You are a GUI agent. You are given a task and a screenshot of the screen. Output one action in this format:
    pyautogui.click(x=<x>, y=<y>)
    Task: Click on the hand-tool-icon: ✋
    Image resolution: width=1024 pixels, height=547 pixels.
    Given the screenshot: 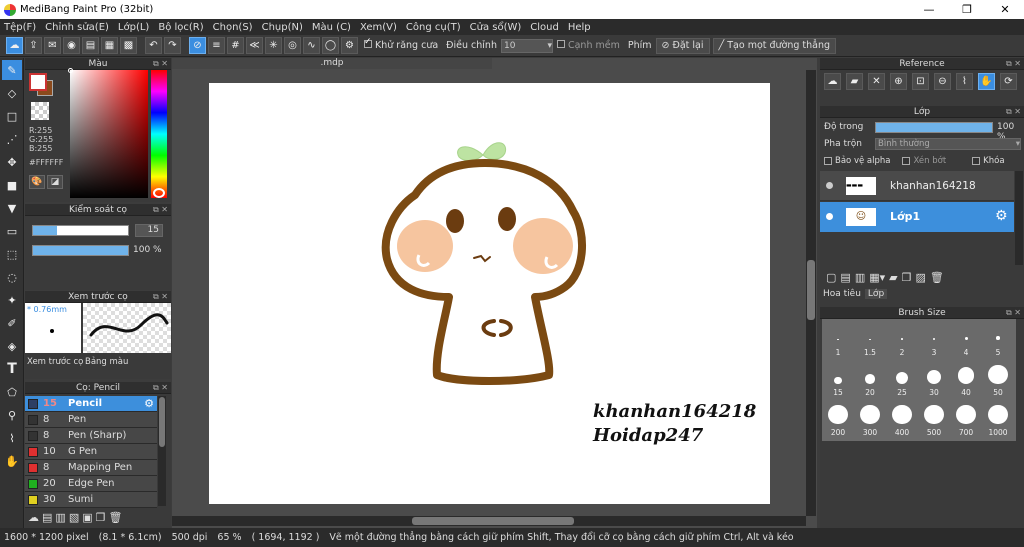 What is the action you would take?
    pyautogui.click(x=12, y=461)
    